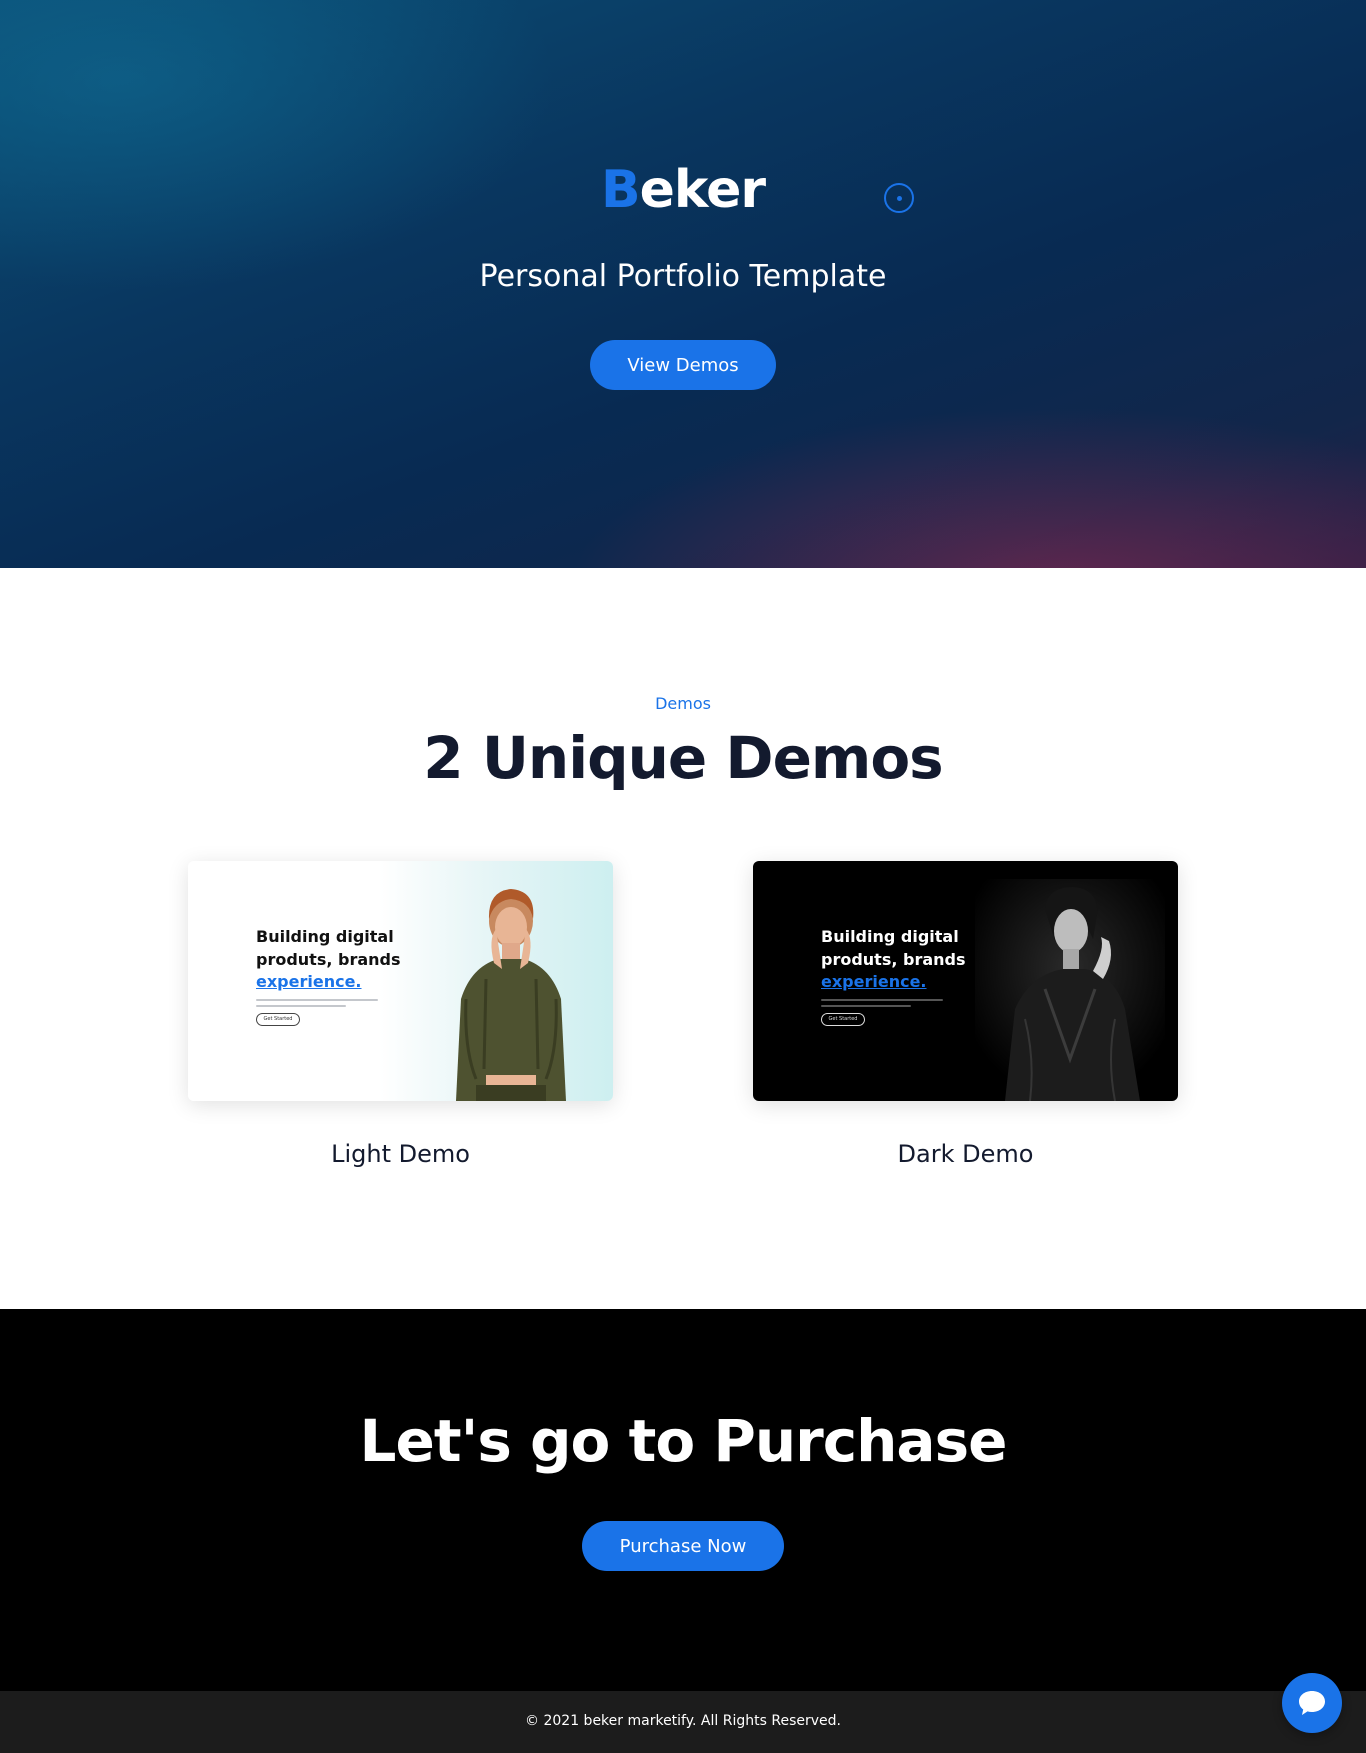 This screenshot has height=1753, width=1366. I want to click on demos-kicker: Demos, so click(683, 703).